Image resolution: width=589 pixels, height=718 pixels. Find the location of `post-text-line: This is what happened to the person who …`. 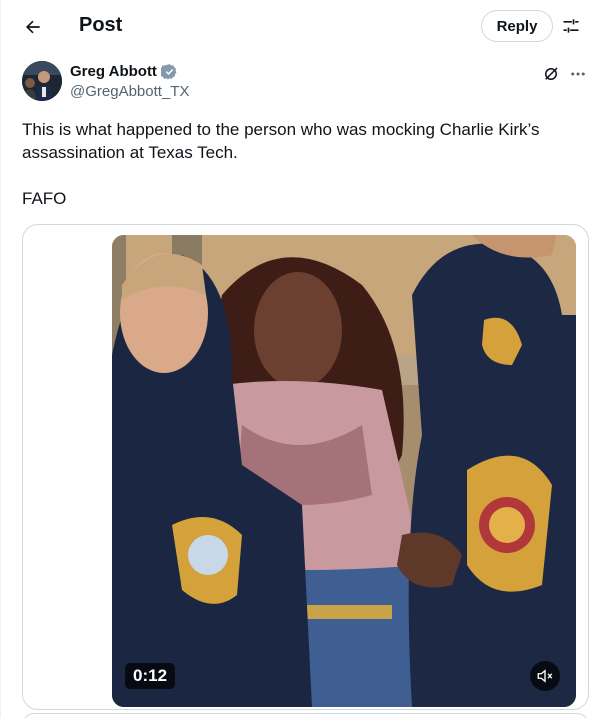

post-text-line: This is what happened to the person who … is located at coordinates (281, 129).